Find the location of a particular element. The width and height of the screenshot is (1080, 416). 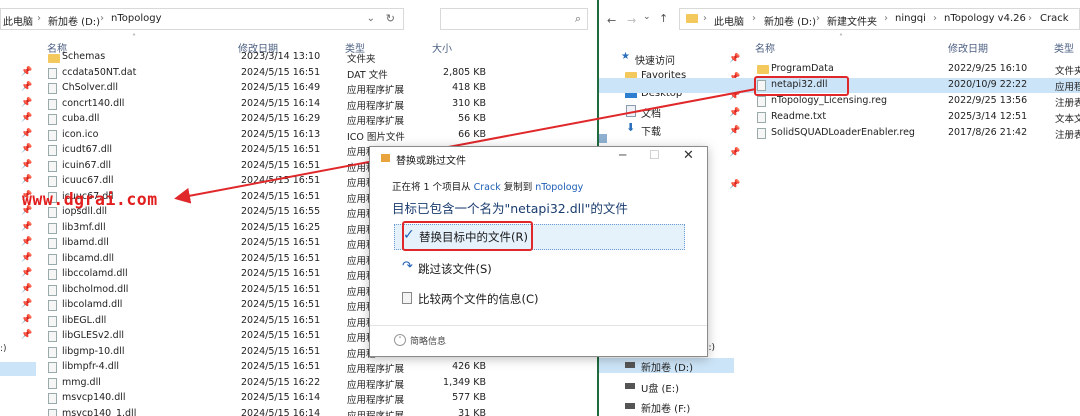

skip-file-label: 跳过该文件(S) is located at coordinates (455, 269).